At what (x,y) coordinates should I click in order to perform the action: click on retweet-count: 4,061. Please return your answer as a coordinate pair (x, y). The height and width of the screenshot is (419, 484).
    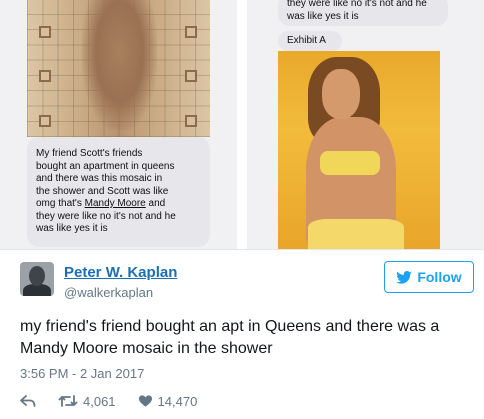
    Looking at the image, I should click on (99, 401).